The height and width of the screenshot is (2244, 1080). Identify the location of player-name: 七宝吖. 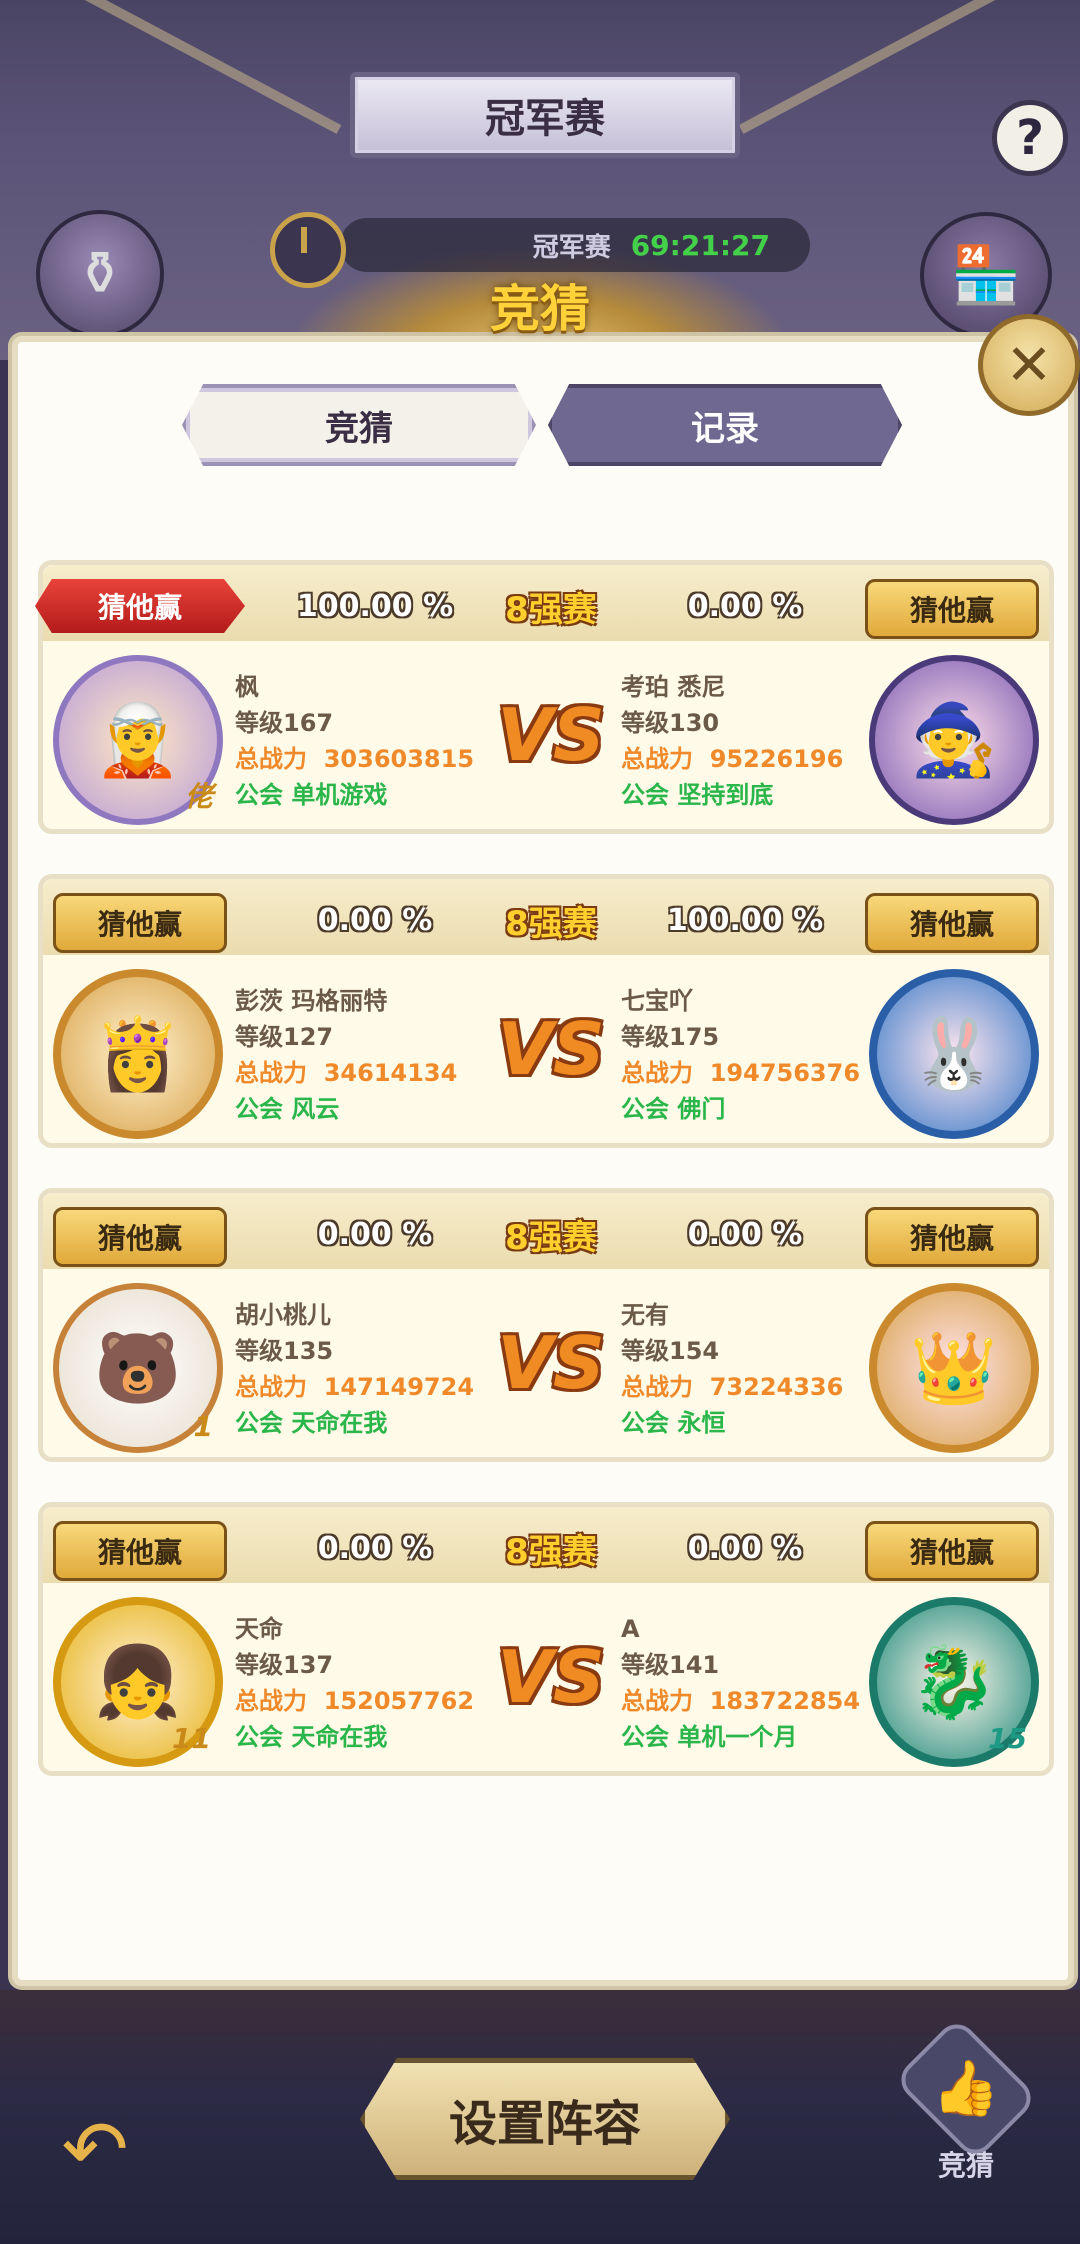
(657, 1001).